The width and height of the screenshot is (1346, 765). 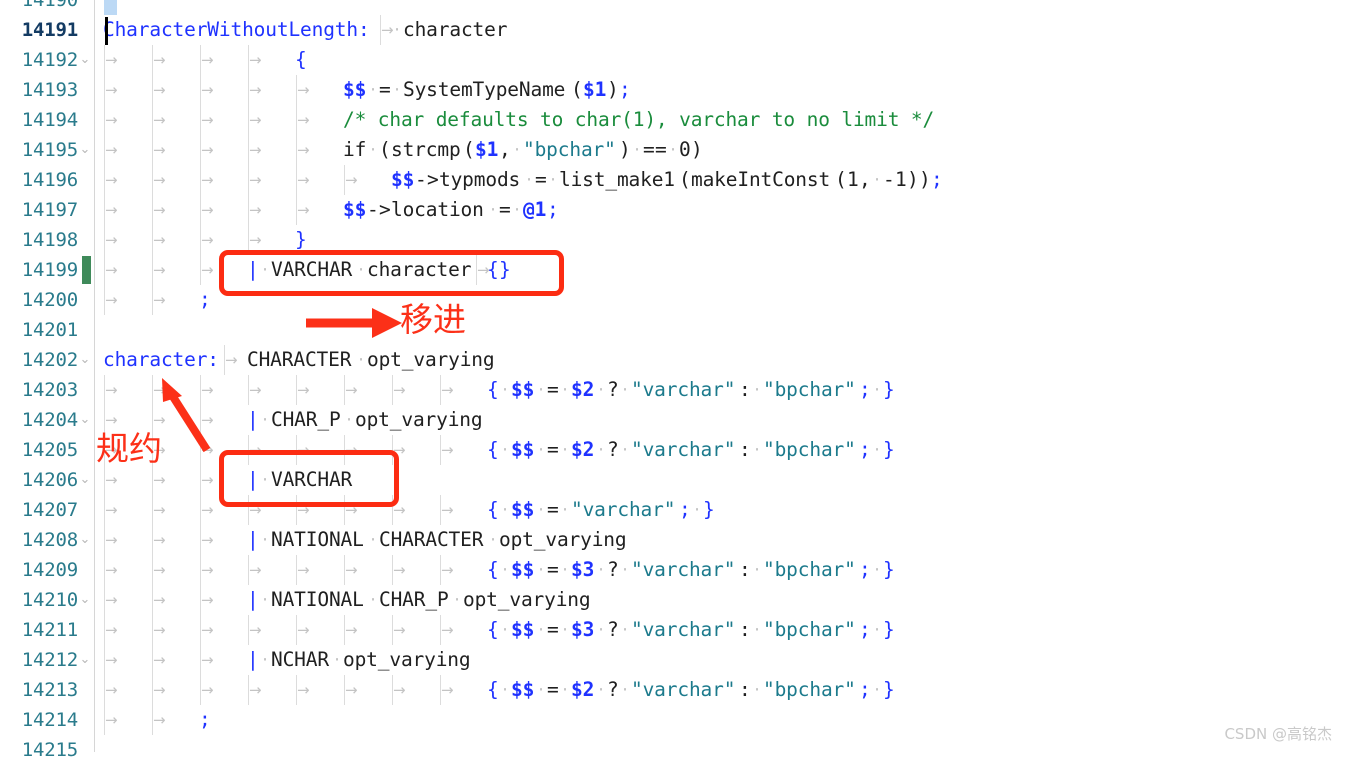 What do you see at coordinates (720, 420) in the screenshot?
I see `code-line: → → → | · CHAR_P · opt_varying` at bounding box center [720, 420].